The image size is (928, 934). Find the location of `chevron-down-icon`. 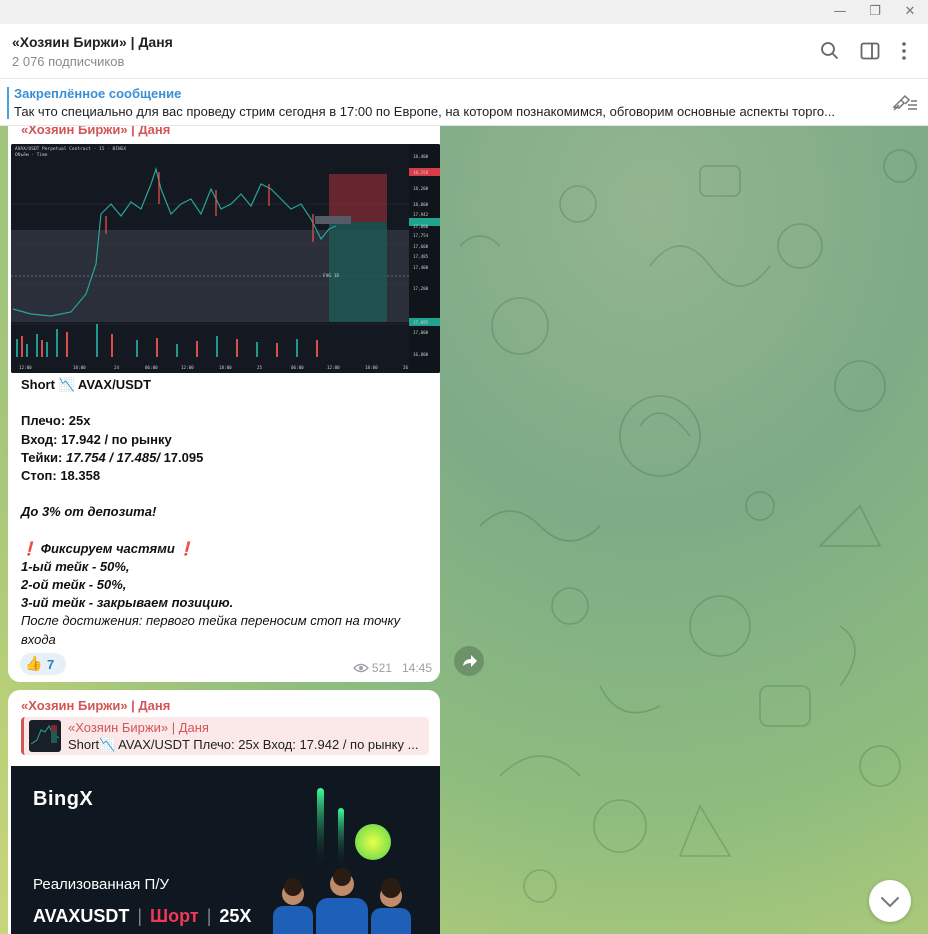

chevron-down-icon is located at coordinates (890, 902).